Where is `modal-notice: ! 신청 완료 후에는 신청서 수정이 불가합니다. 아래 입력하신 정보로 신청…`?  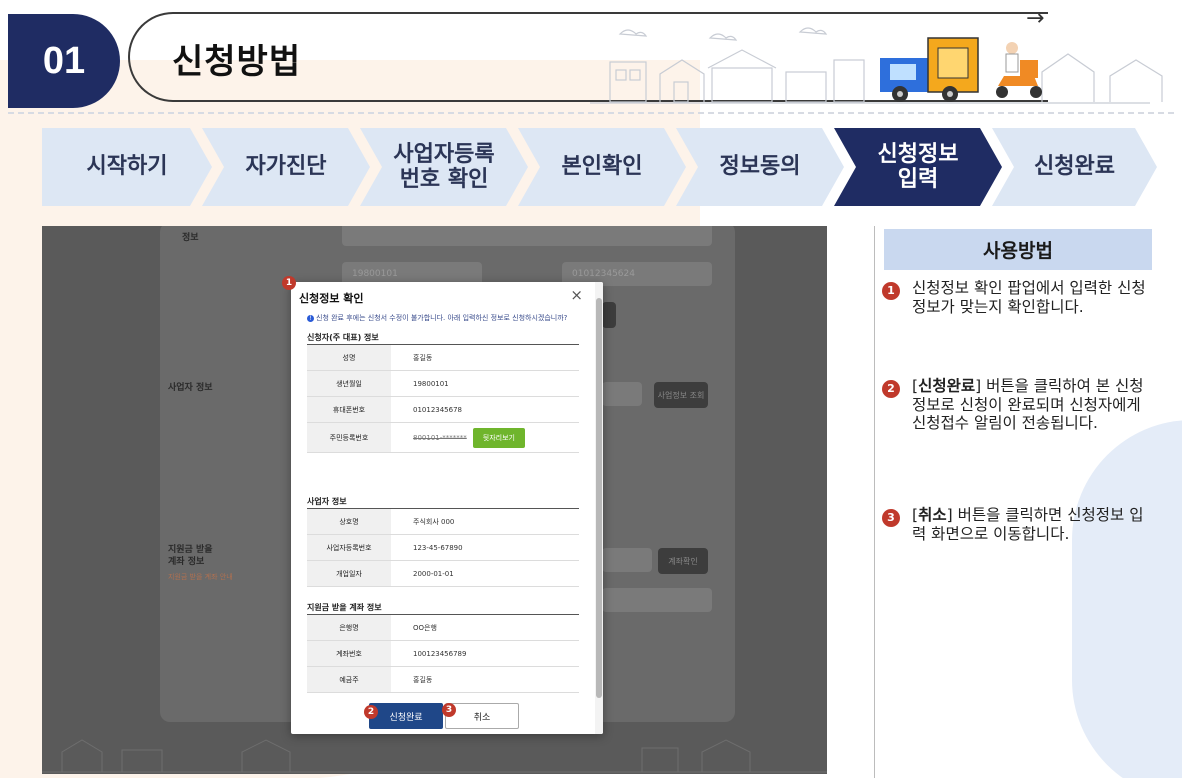
modal-notice: ! 신청 완료 후에는 신청서 수정이 불가합니다. 아래 입력하신 정보로 신청… is located at coordinates (437, 318).